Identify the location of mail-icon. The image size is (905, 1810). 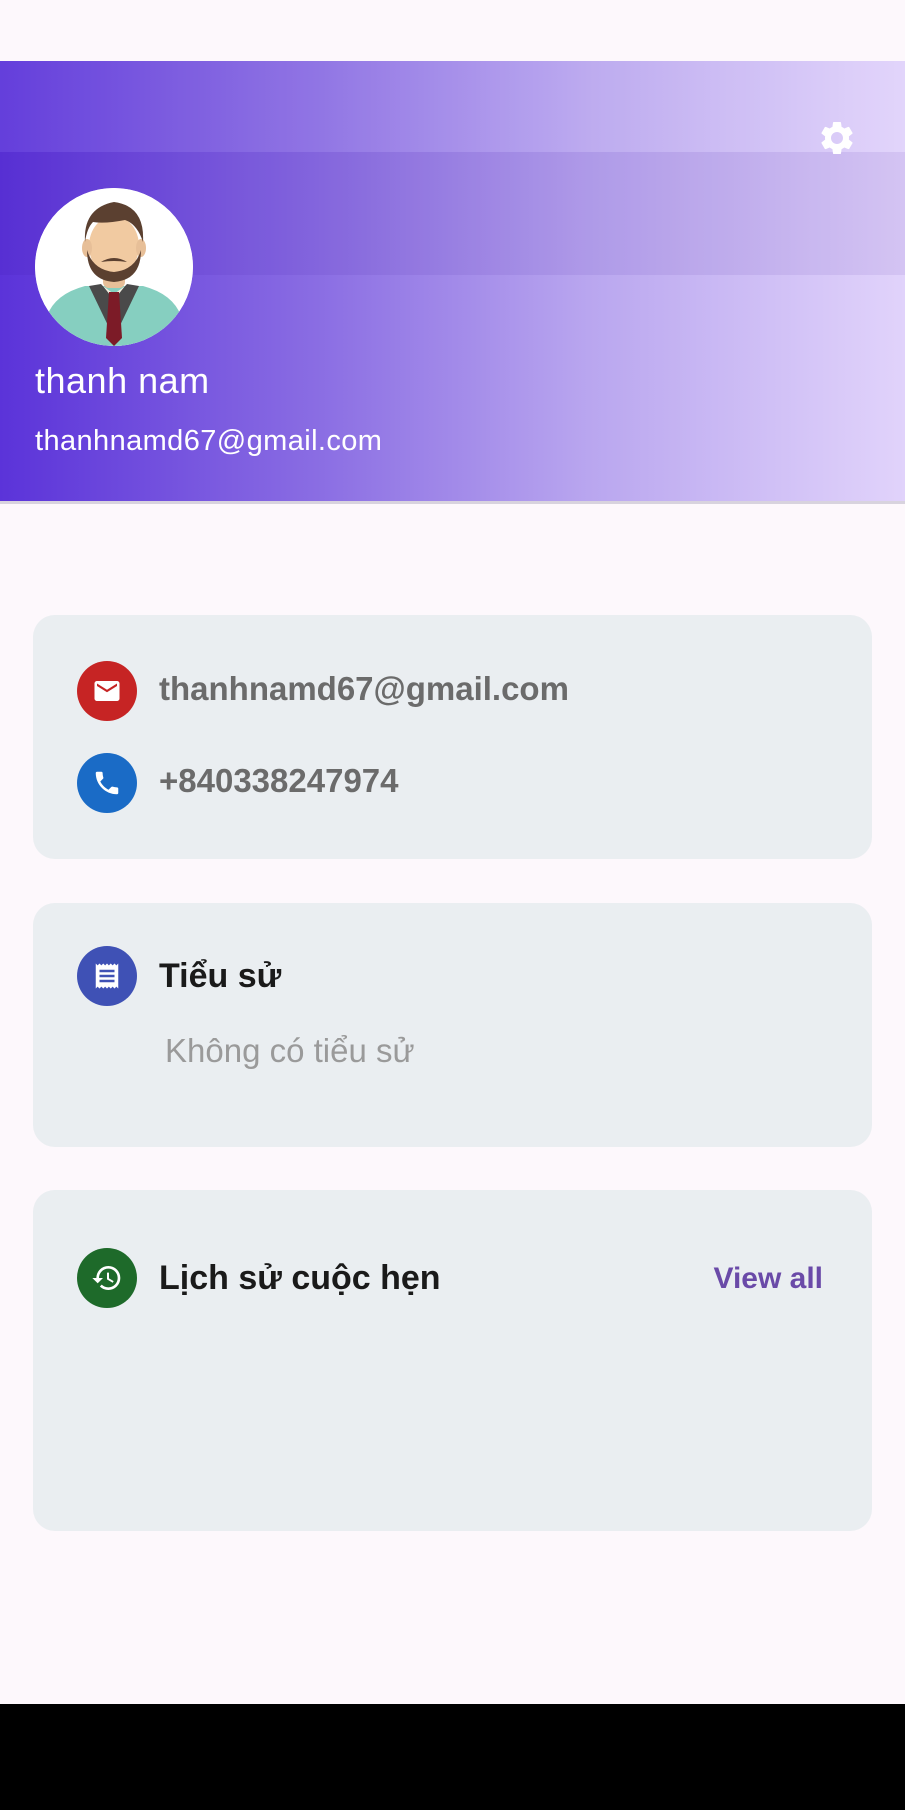
(107, 691).